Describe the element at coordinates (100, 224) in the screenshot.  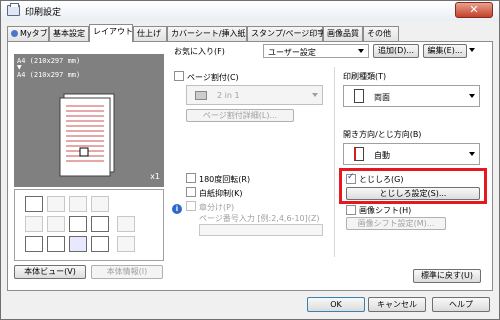
I see `cabinet-icon` at that location.